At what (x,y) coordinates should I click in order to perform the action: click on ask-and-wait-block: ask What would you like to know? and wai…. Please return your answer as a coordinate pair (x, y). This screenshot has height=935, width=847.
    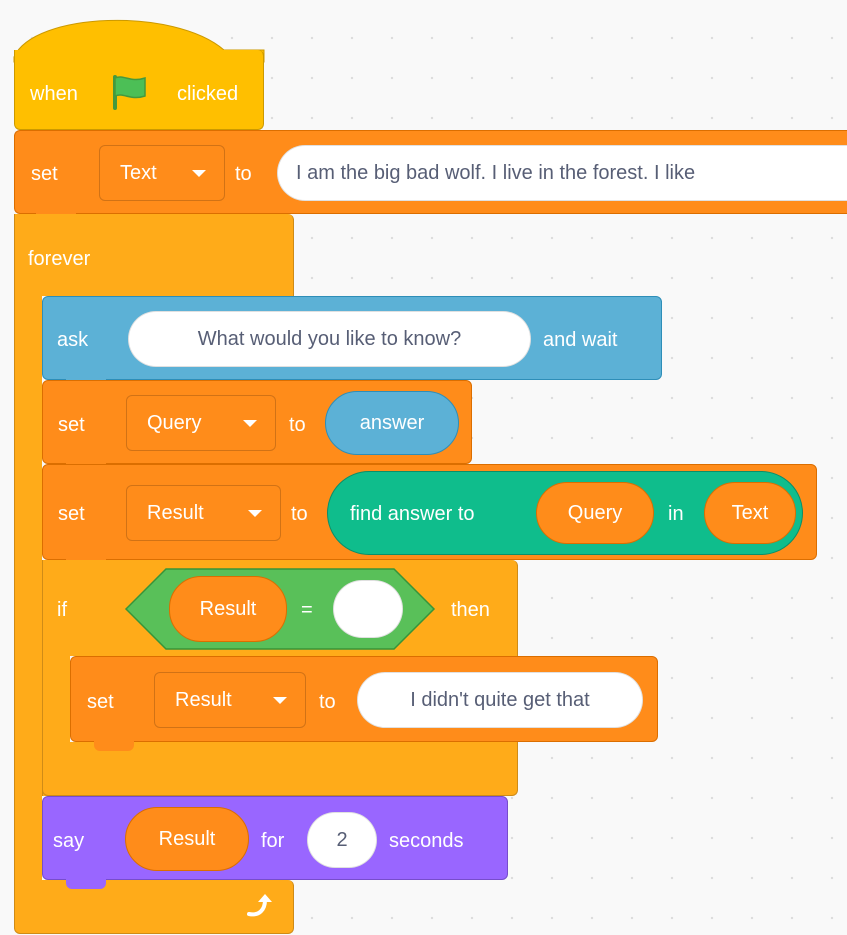
    Looking at the image, I should click on (352, 338).